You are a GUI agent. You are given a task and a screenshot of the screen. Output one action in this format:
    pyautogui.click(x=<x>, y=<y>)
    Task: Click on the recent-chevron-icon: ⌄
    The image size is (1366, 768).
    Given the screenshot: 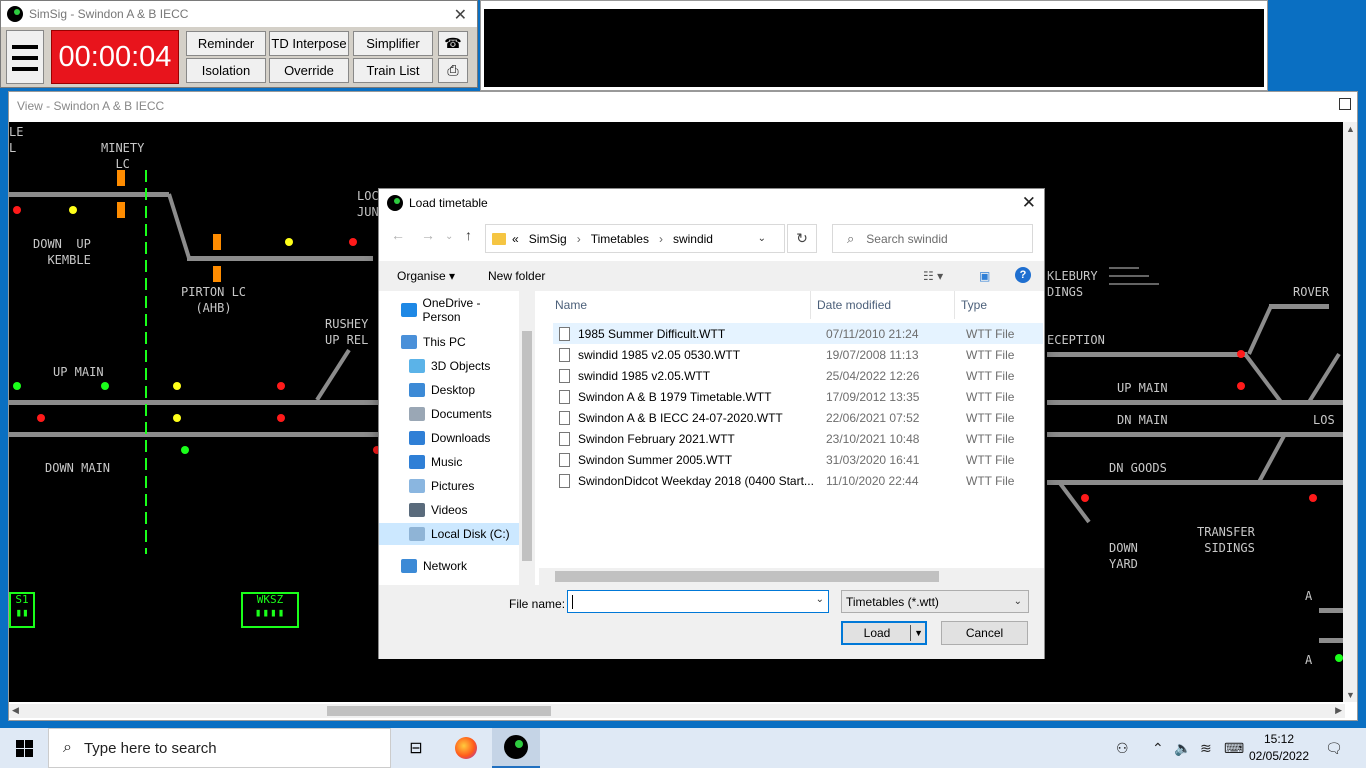 What is the action you would take?
    pyautogui.click(x=449, y=236)
    